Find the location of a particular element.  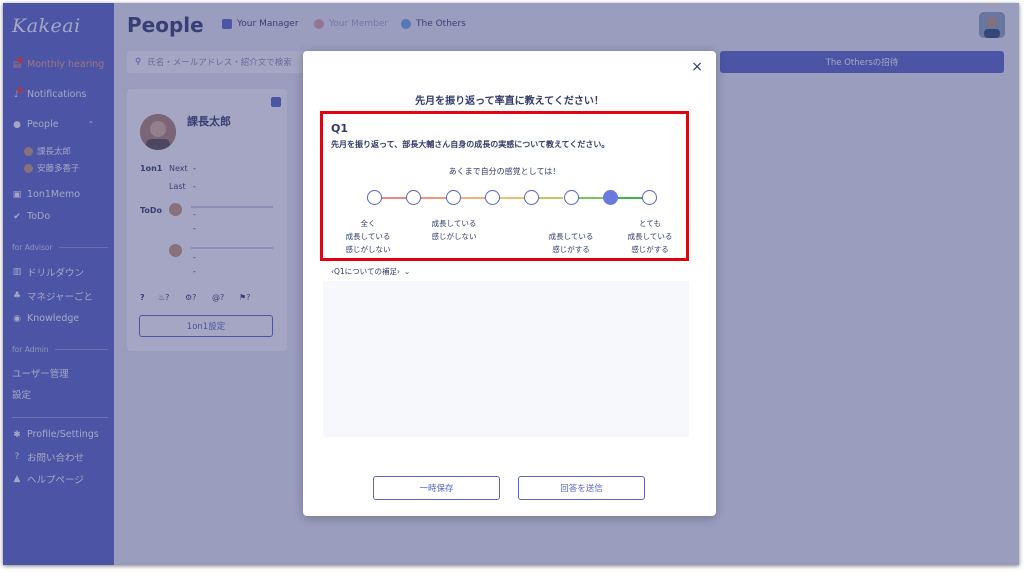

modal-title: 先月を振り返って率直に教えてください！ is located at coordinates (509, 101).